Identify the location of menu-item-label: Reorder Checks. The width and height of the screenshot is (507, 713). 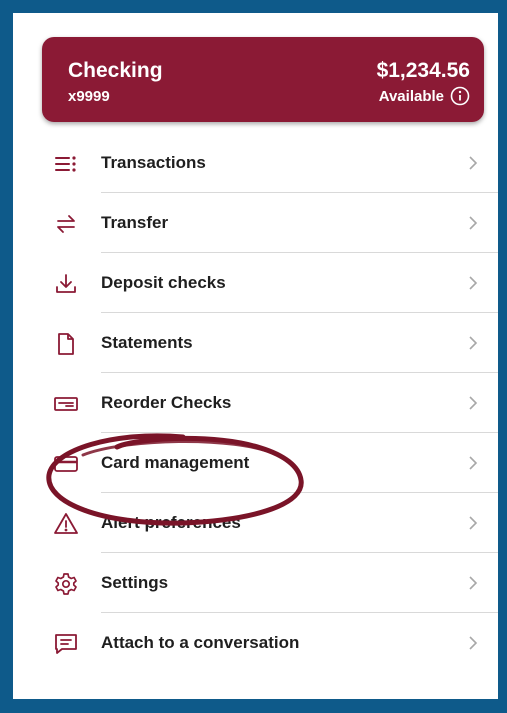
(166, 402).